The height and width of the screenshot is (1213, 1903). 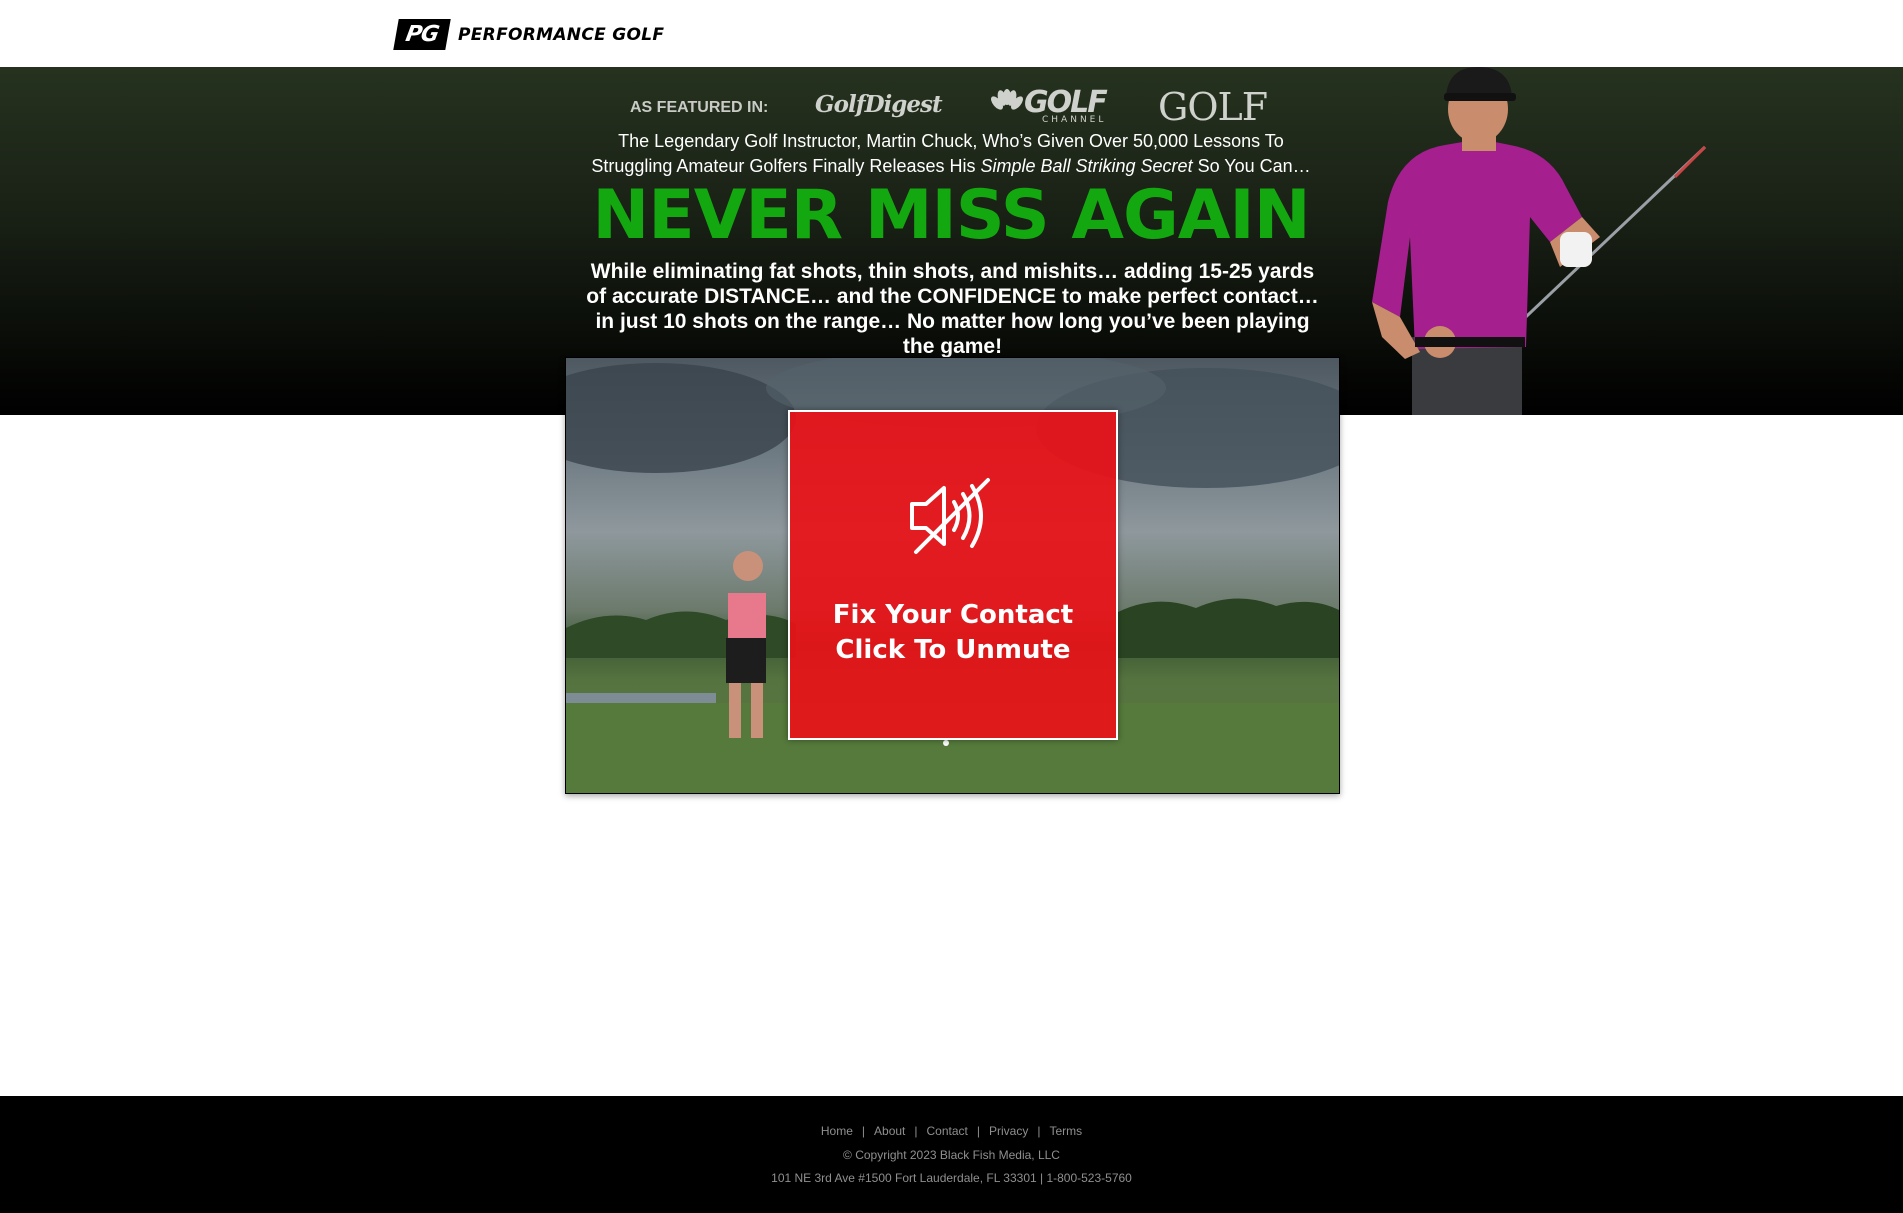 I want to click on speaker-muted-icon, so click(x=953, y=516).